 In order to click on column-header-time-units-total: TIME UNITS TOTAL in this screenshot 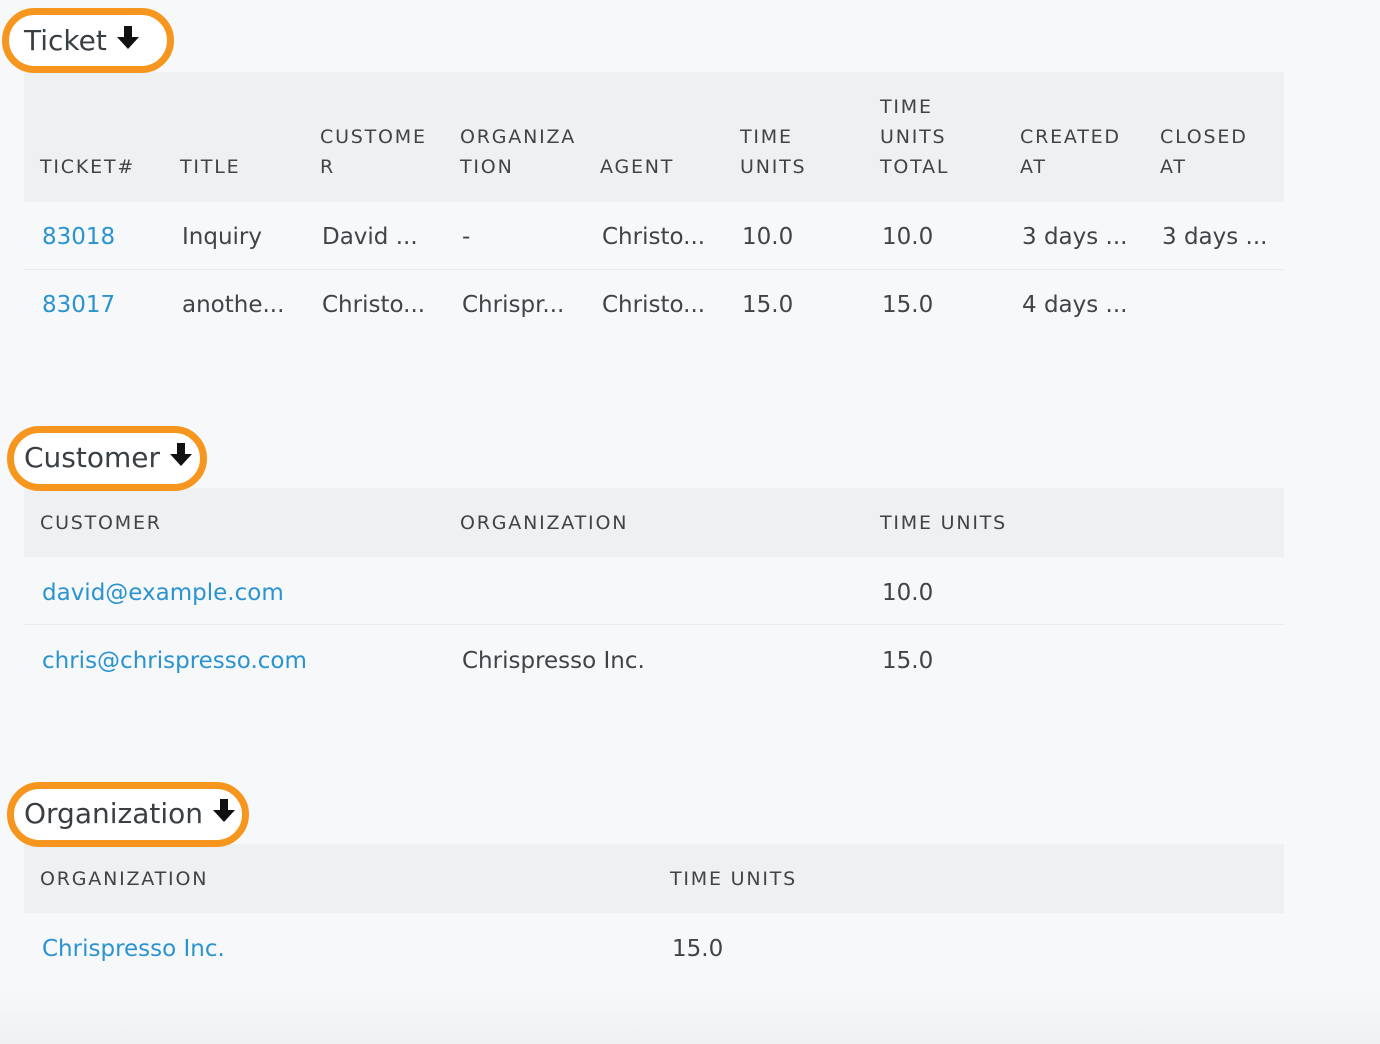, I will do `click(914, 137)`.